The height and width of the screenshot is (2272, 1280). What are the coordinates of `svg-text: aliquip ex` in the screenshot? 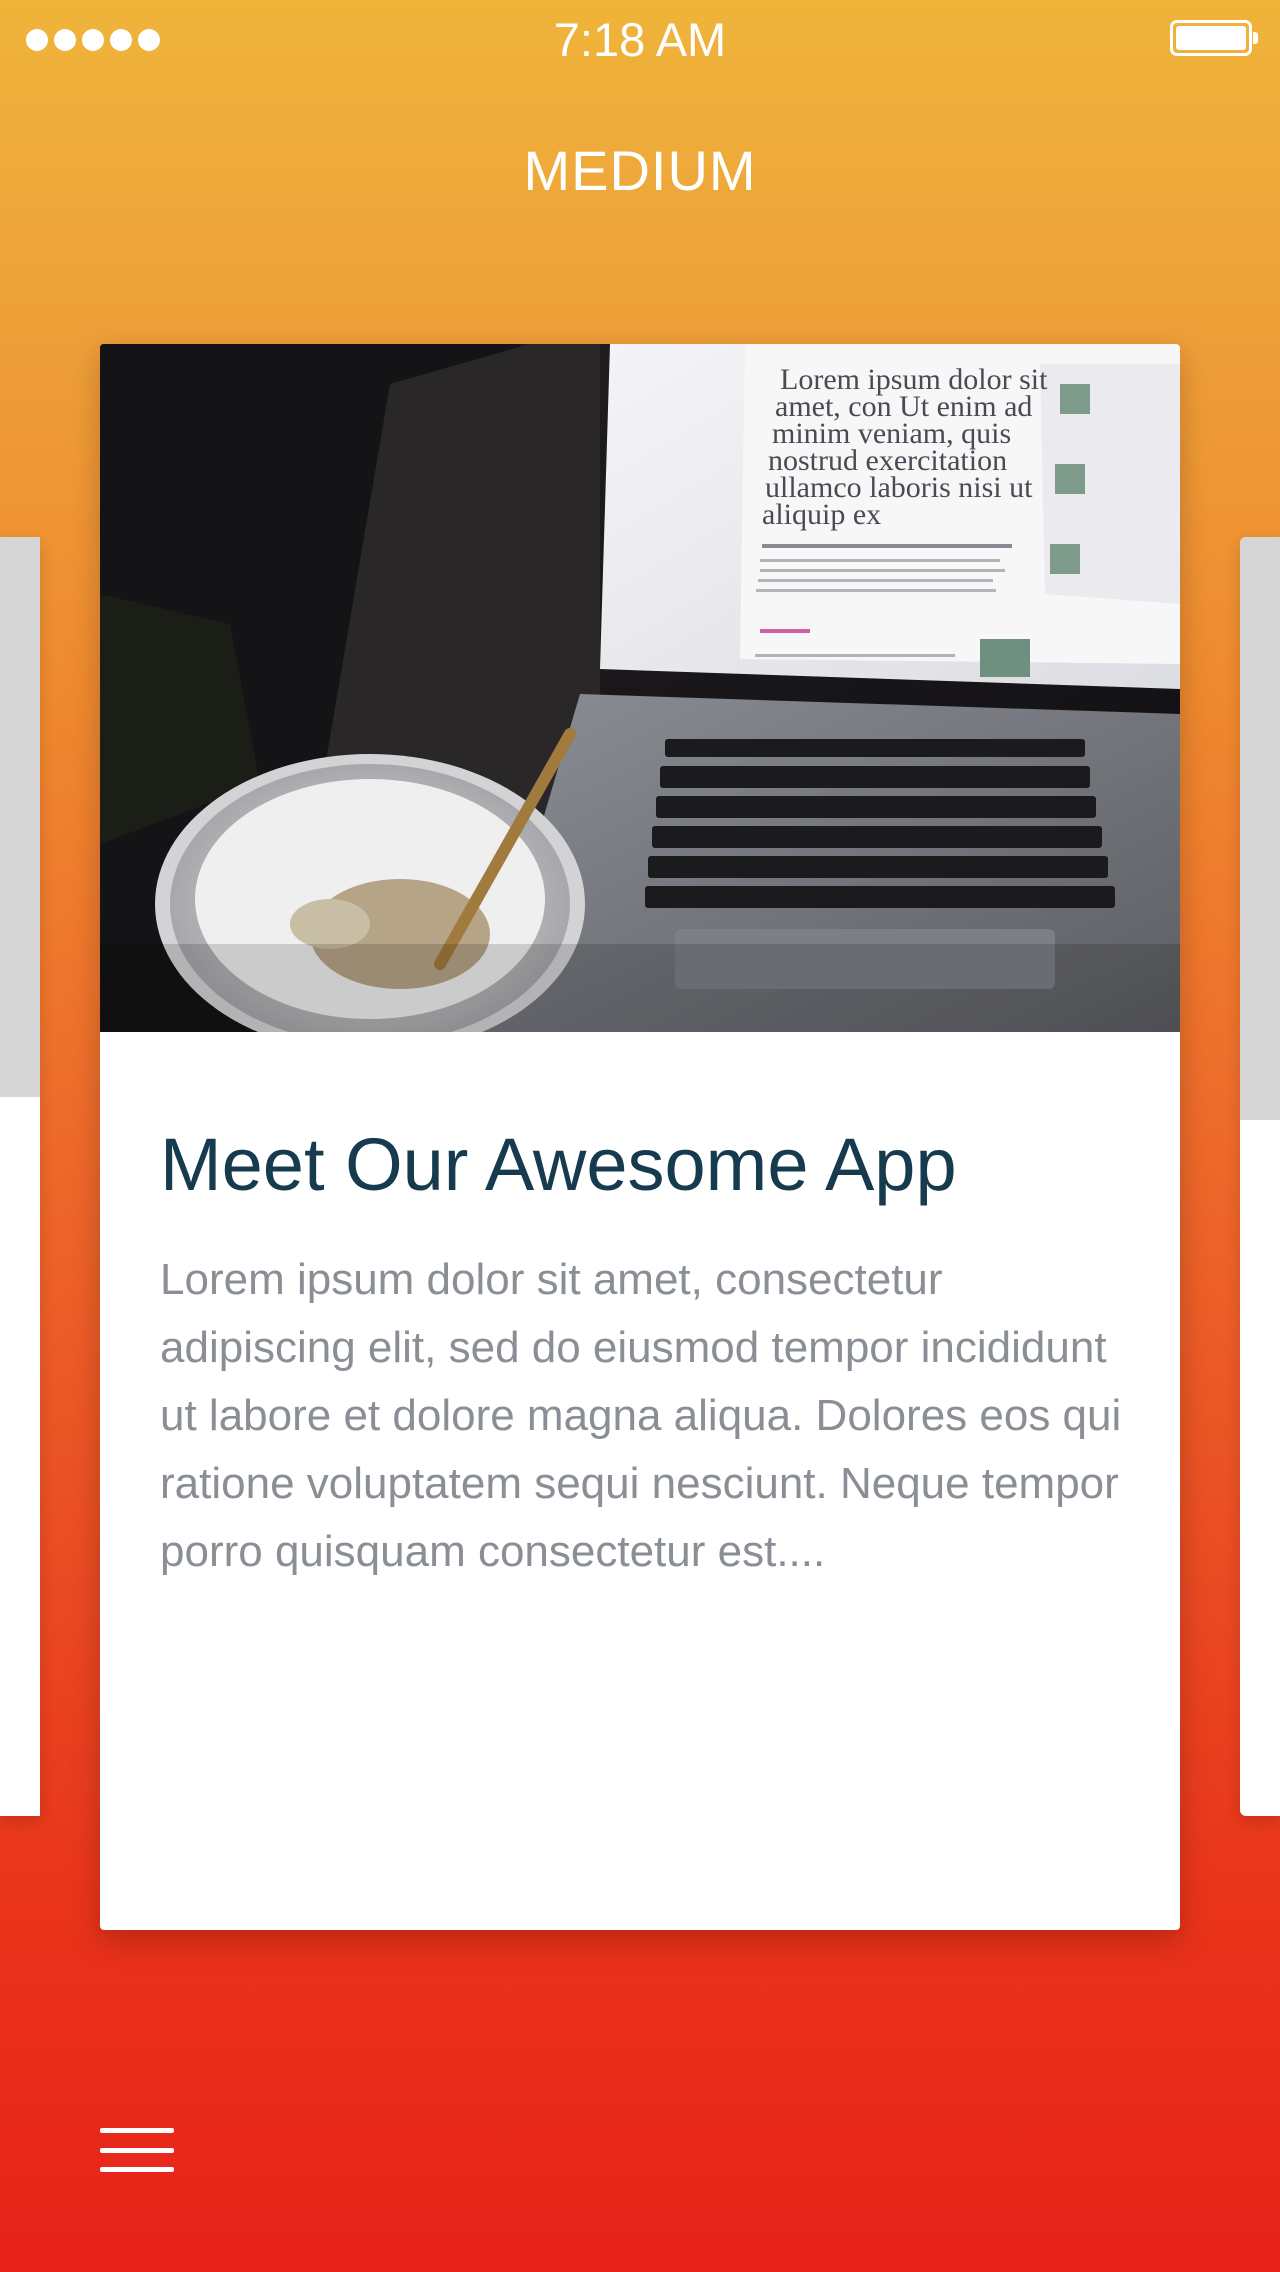 It's located at (821, 514).